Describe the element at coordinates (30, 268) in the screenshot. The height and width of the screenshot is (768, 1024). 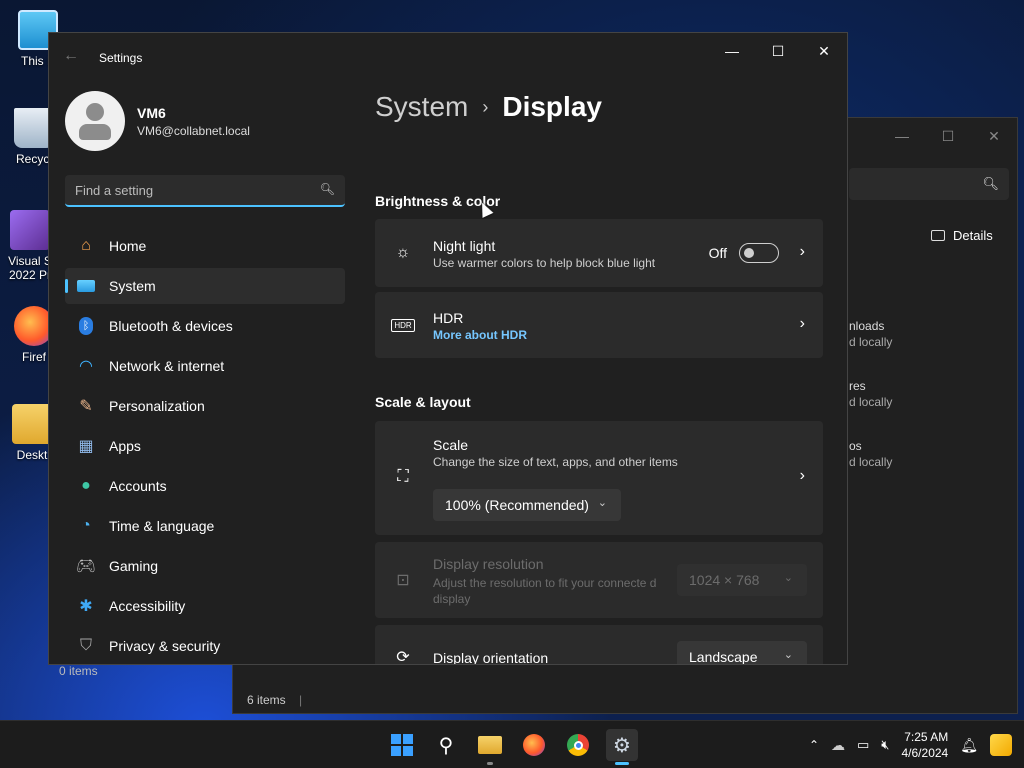
I see `desktop-icon-label: Visual S 2022 Pr` at that location.